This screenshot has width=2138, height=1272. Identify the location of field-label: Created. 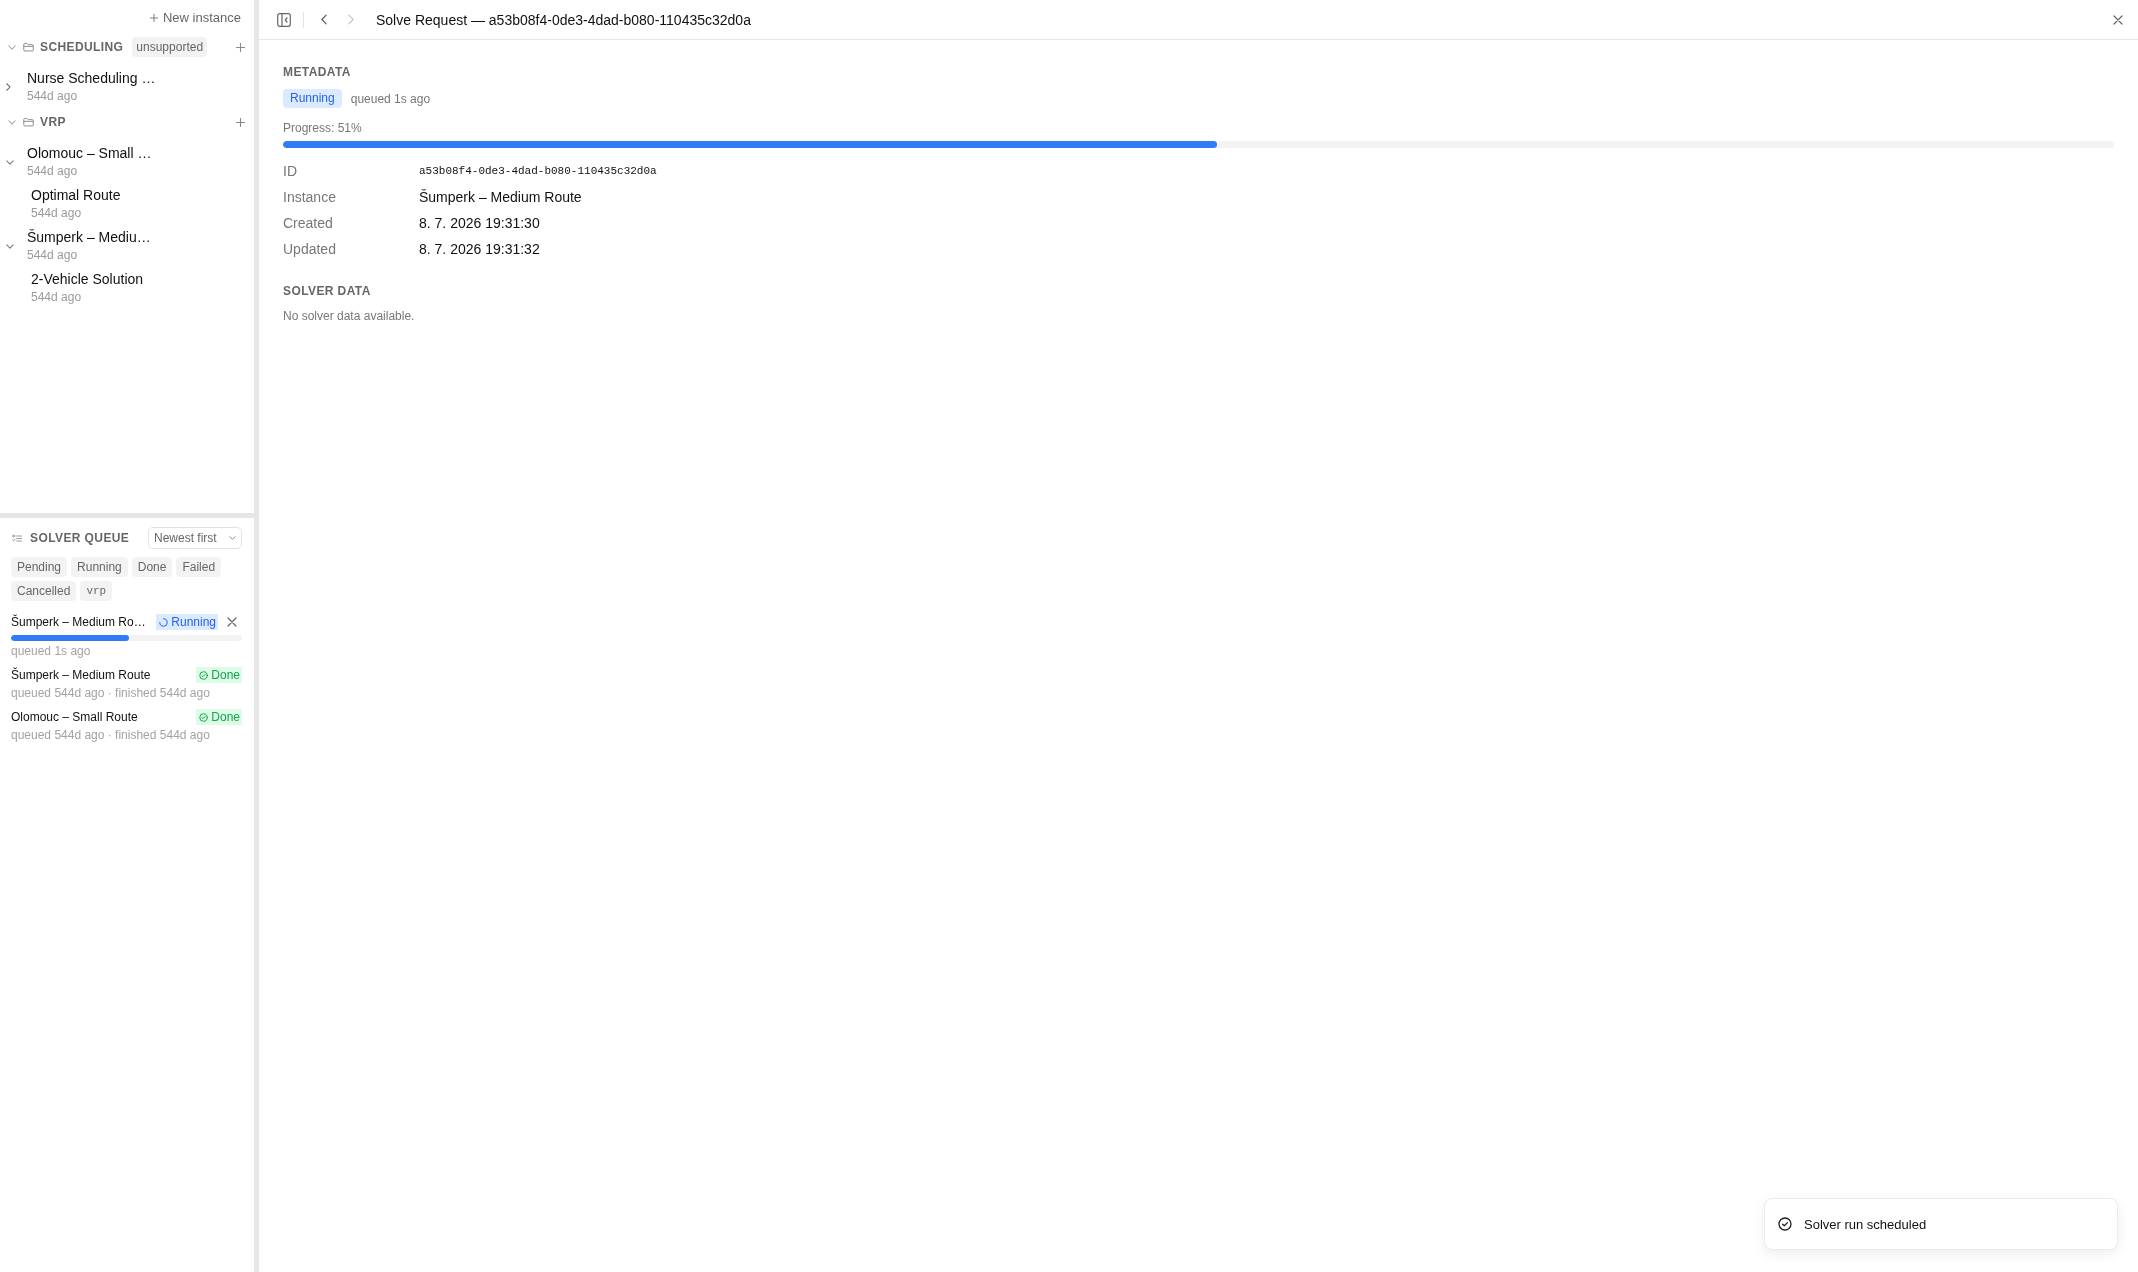
(308, 223).